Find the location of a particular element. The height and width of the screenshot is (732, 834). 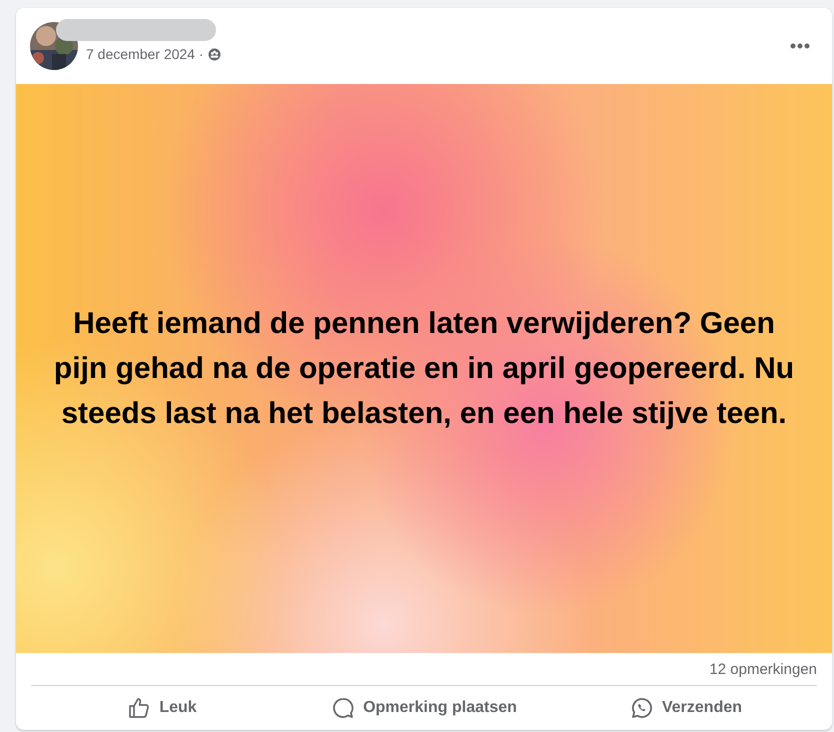

whatsapp-icon is located at coordinates (642, 708).